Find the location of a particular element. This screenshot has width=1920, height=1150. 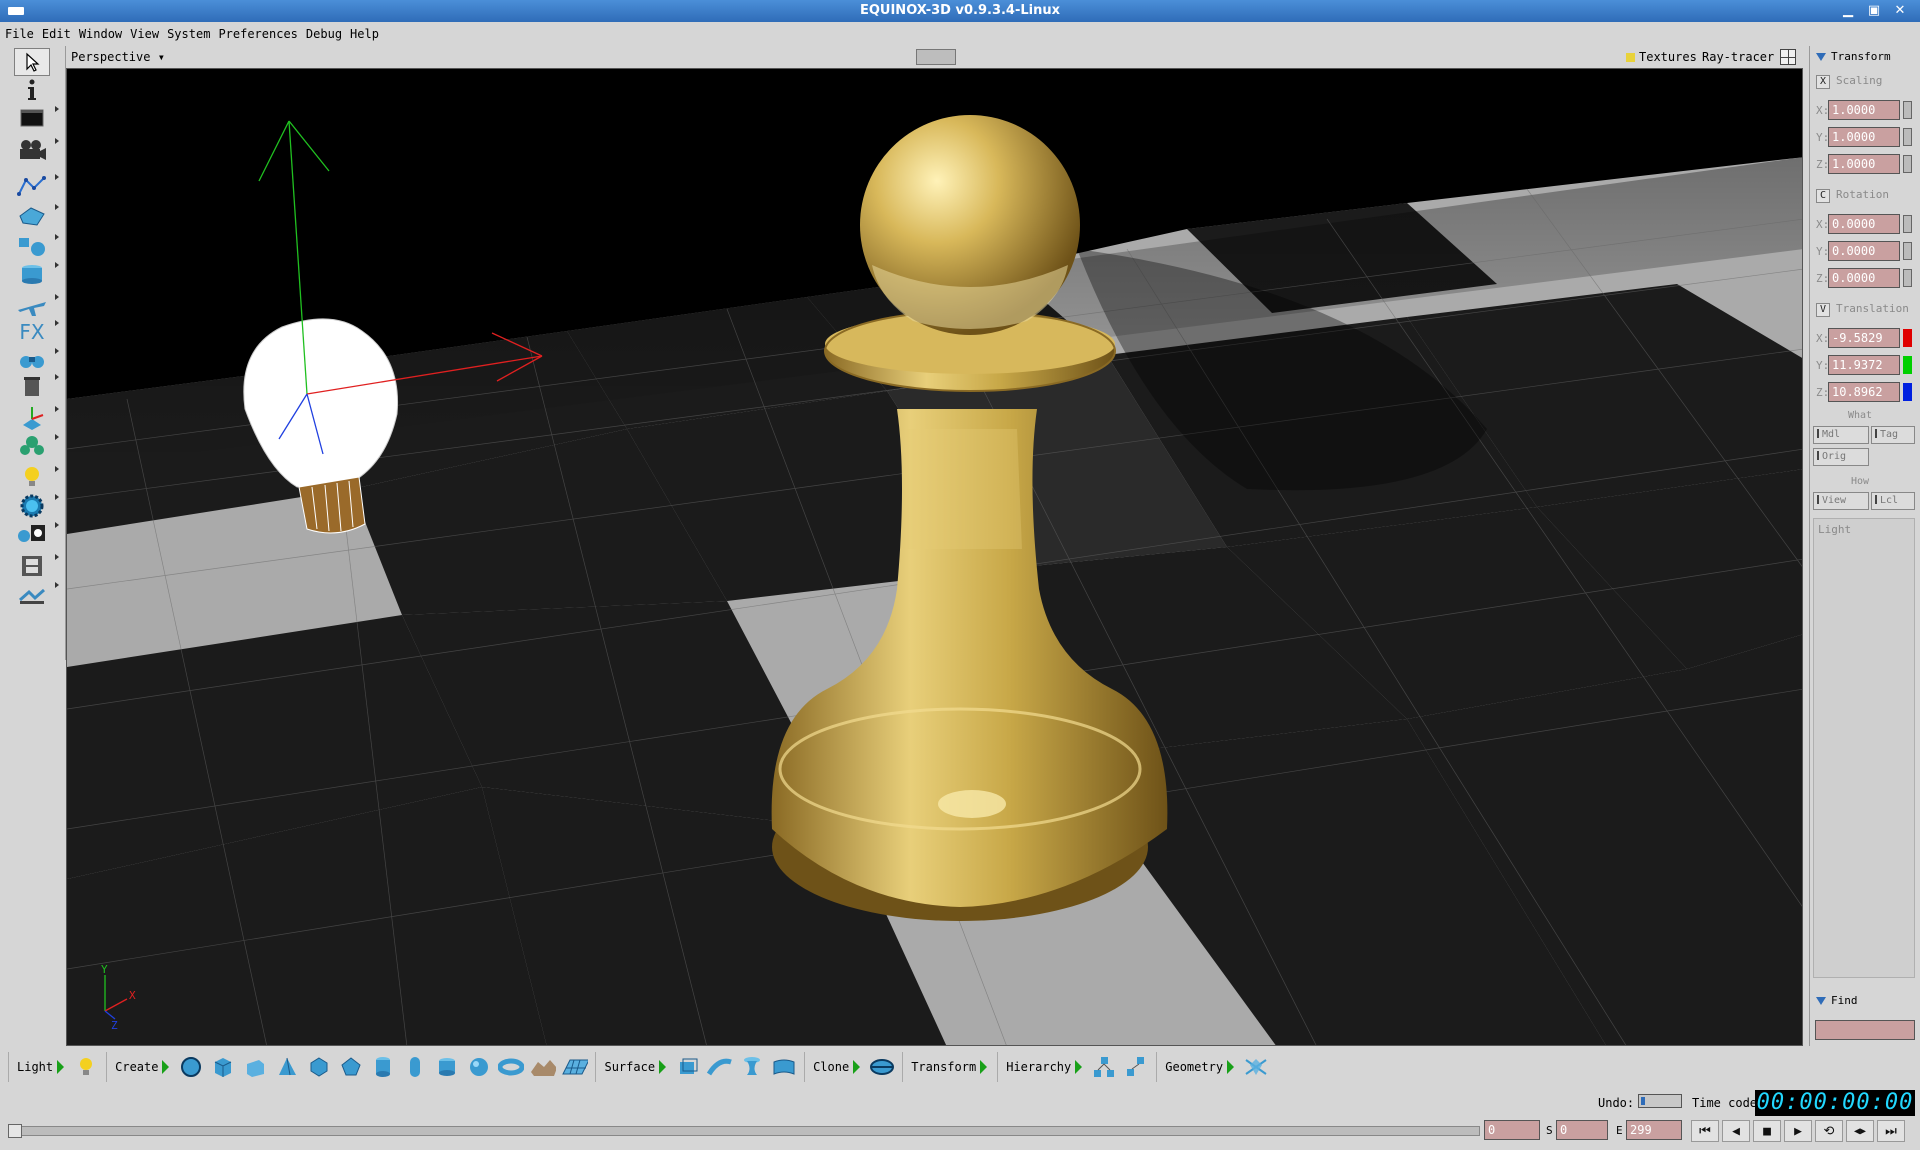

undo-progress is located at coordinates (1660, 1101).